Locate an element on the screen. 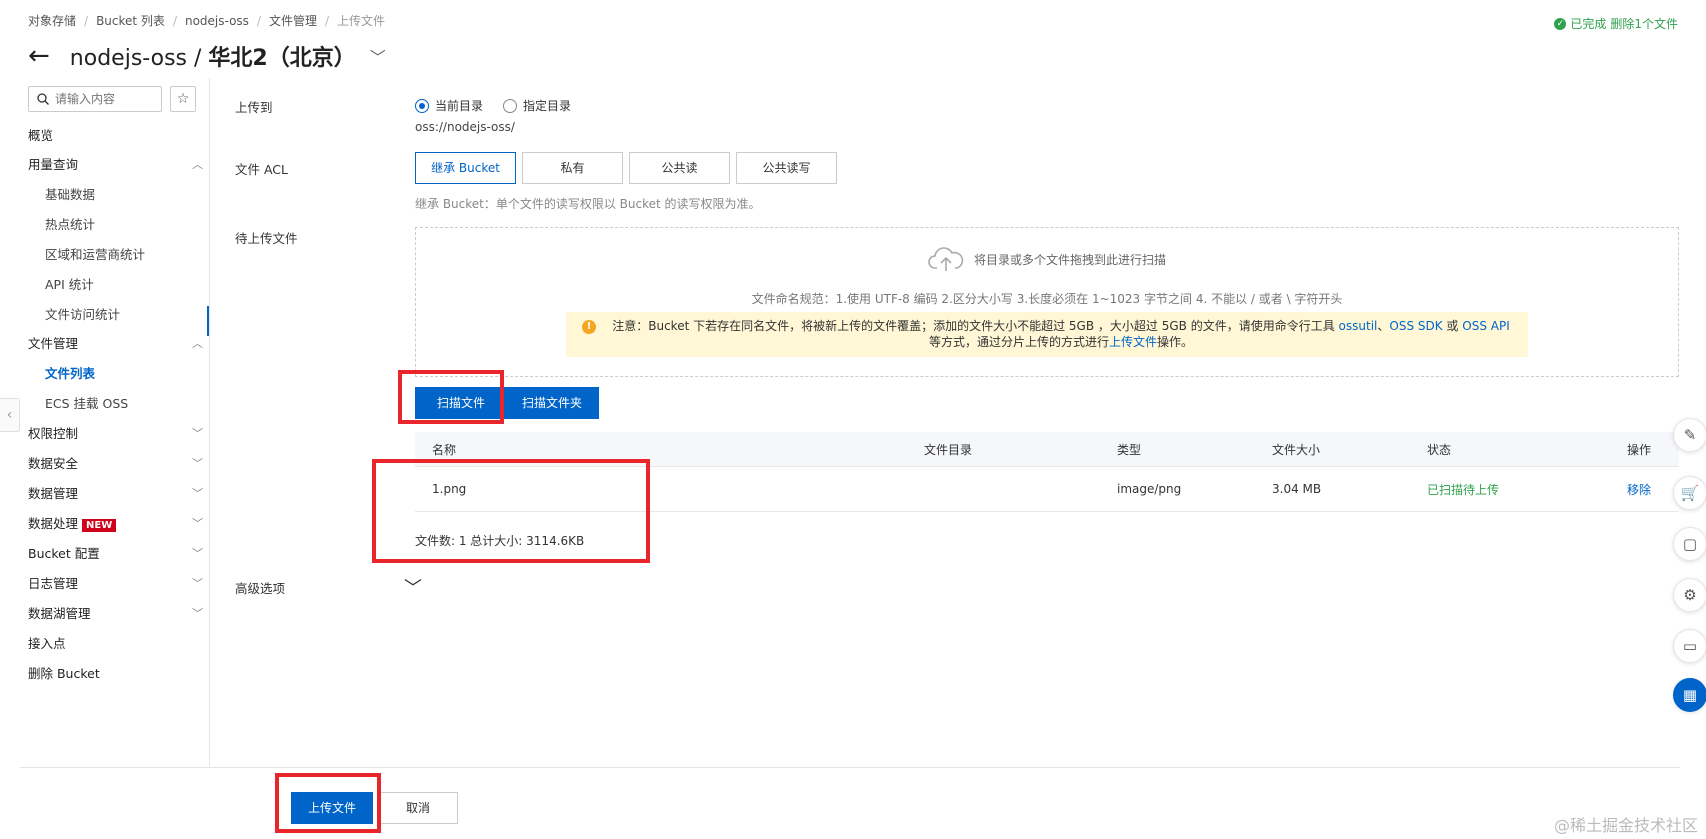 This screenshot has height=839, width=1706. sidebar-item-label: 概览 is located at coordinates (41, 135).